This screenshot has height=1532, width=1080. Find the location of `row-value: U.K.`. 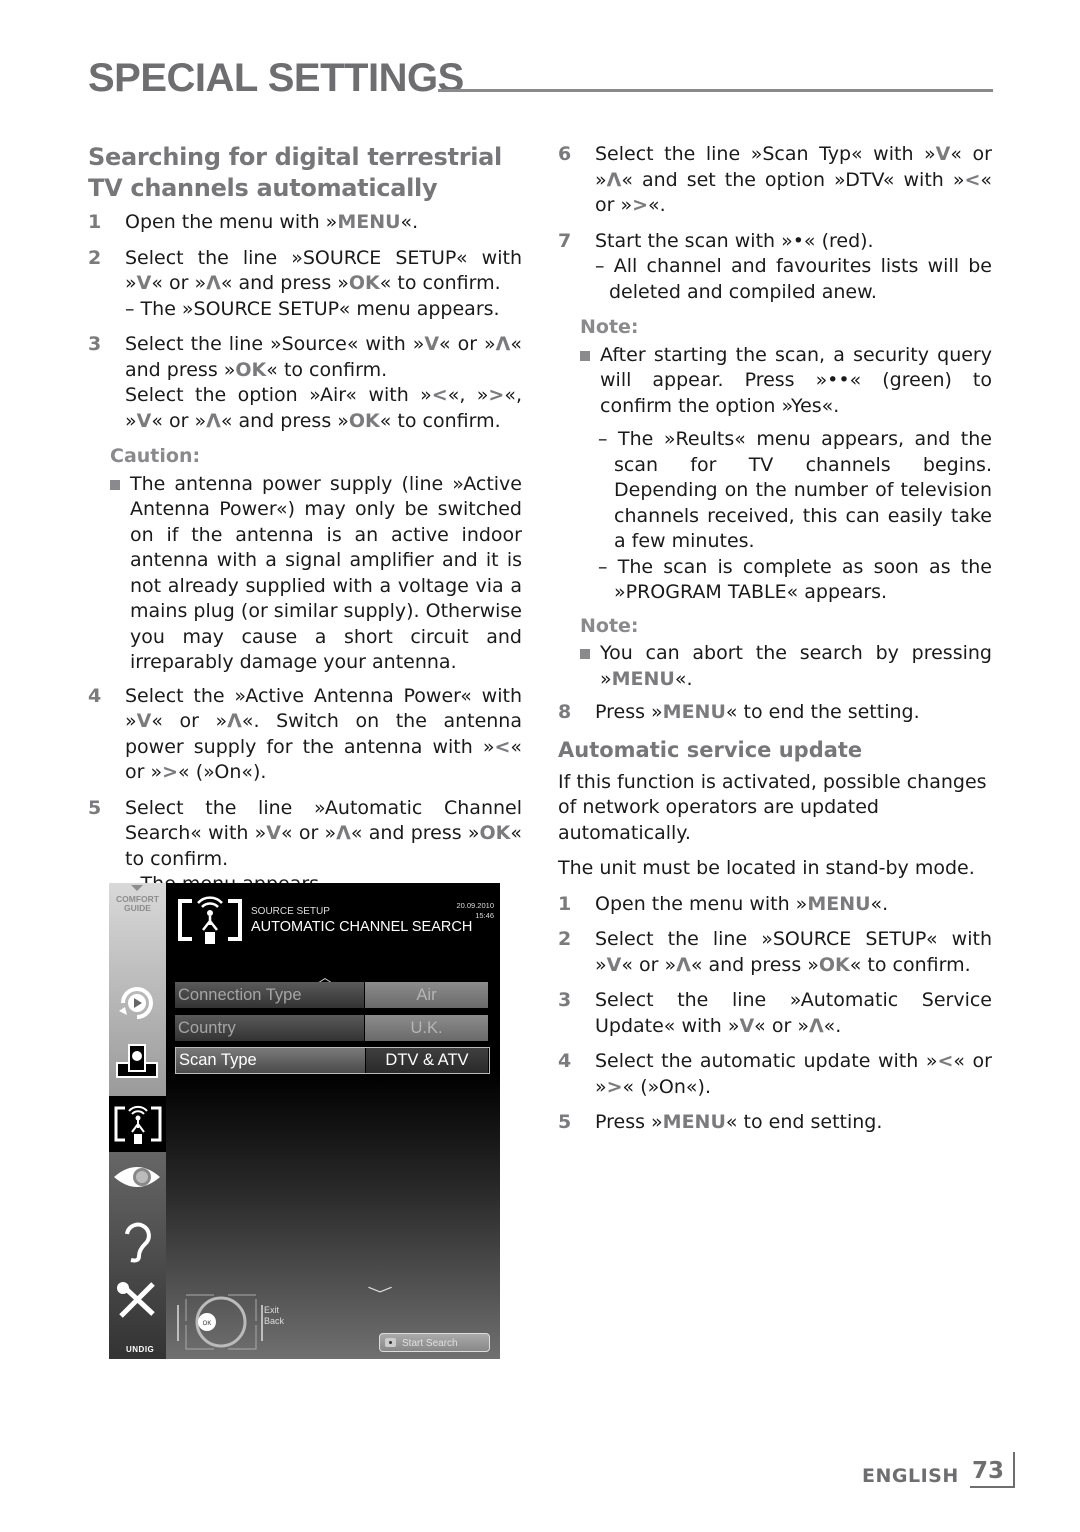

row-value: U.K. is located at coordinates (426, 1028).